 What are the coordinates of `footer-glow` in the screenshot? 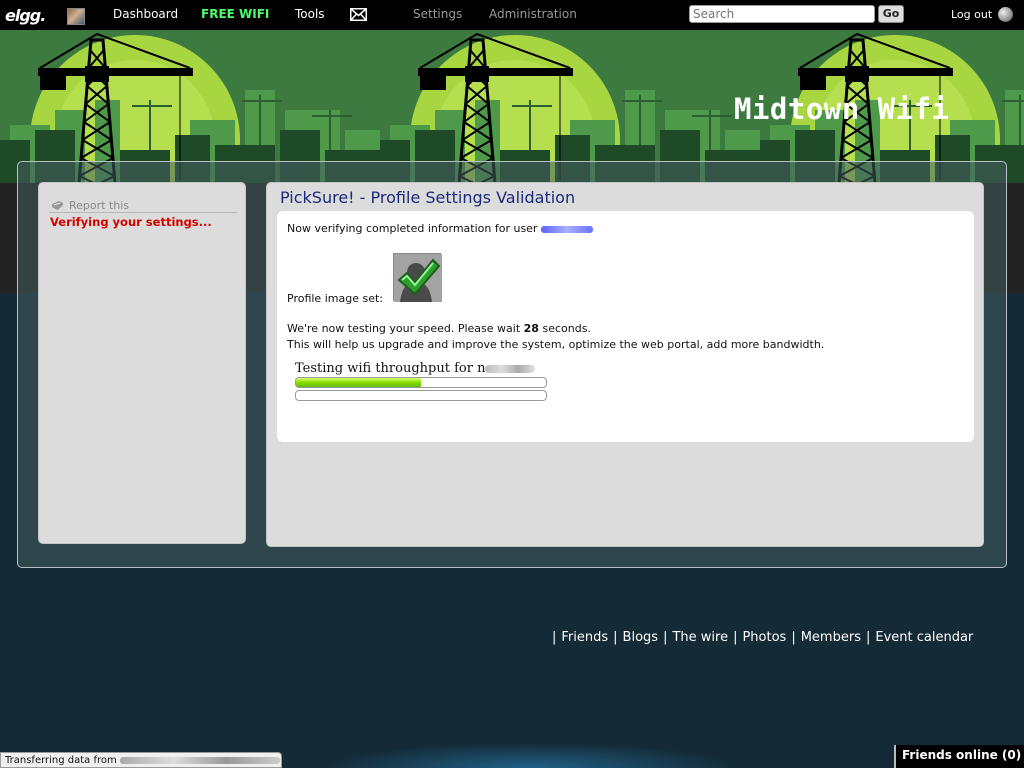 It's located at (530, 755).